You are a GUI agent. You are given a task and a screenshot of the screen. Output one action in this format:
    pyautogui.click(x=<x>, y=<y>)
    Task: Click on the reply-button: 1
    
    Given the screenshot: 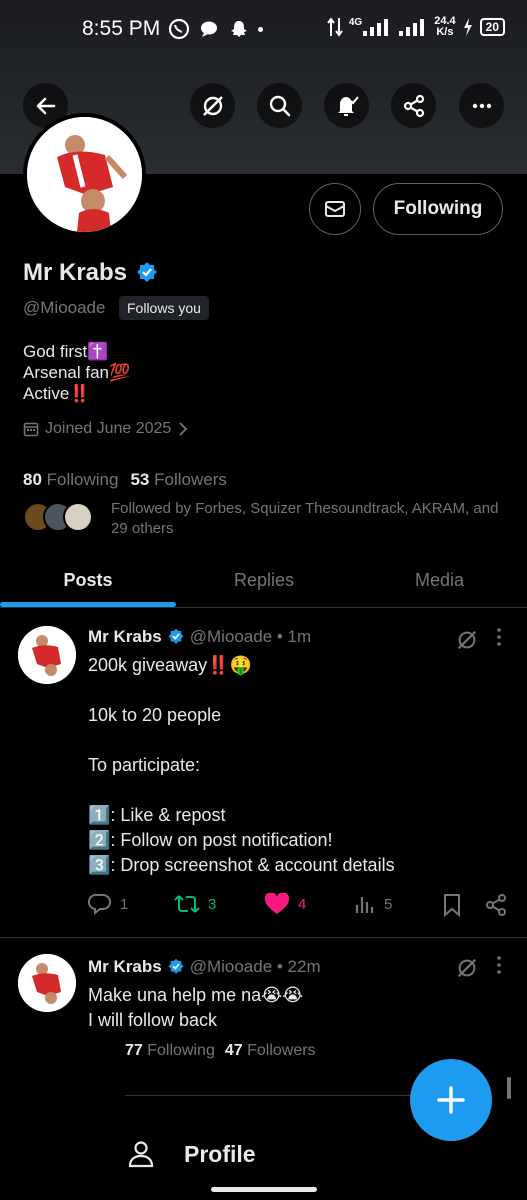 What is the action you would take?
    pyautogui.click(x=108, y=904)
    